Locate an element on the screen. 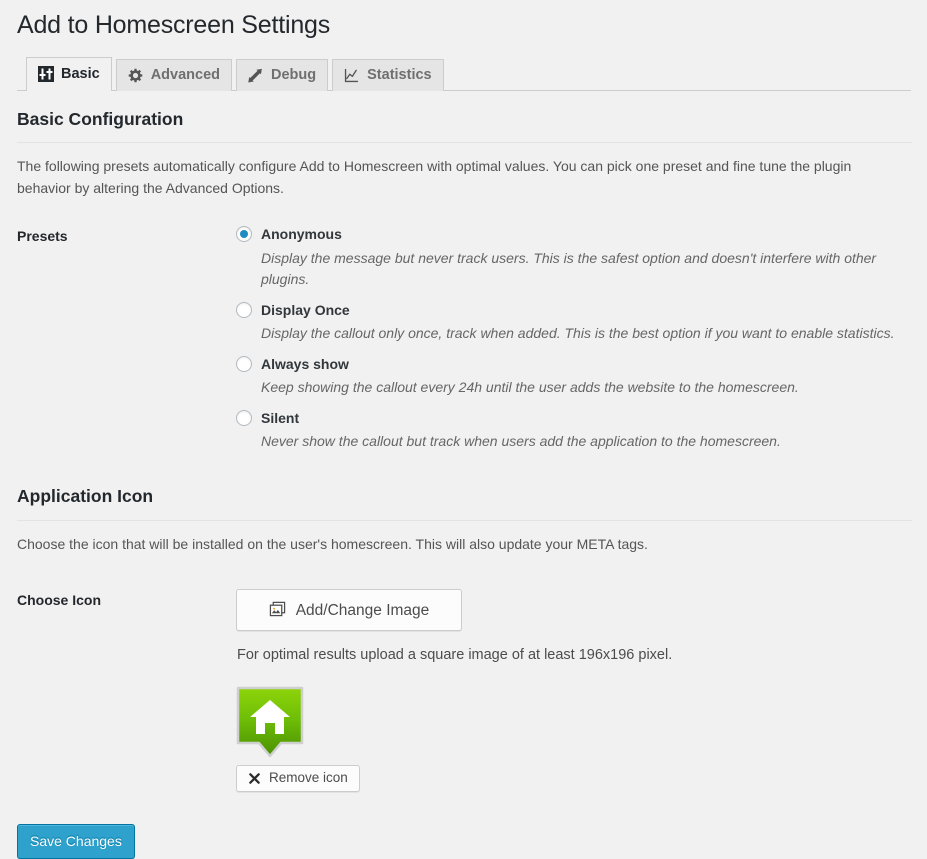 This screenshot has width=927, height=859. tab-statistics-label: Statistics is located at coordinates (399, 74).